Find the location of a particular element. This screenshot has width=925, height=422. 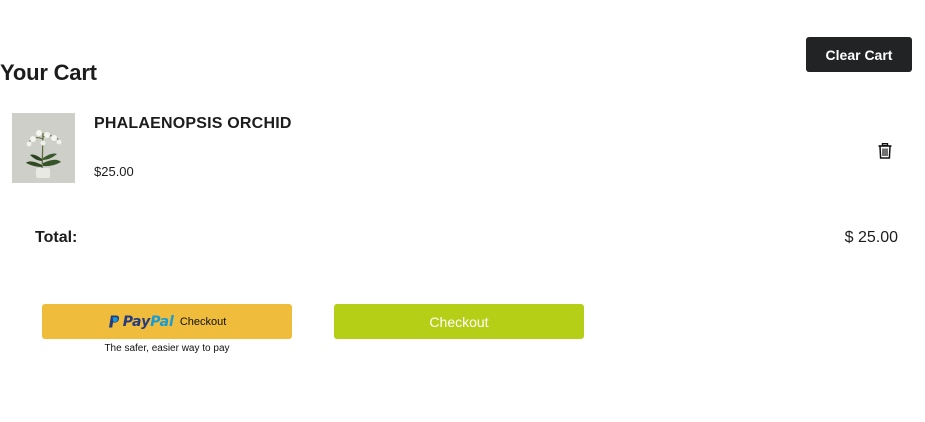

product-image is located at coordinates (43, 148).